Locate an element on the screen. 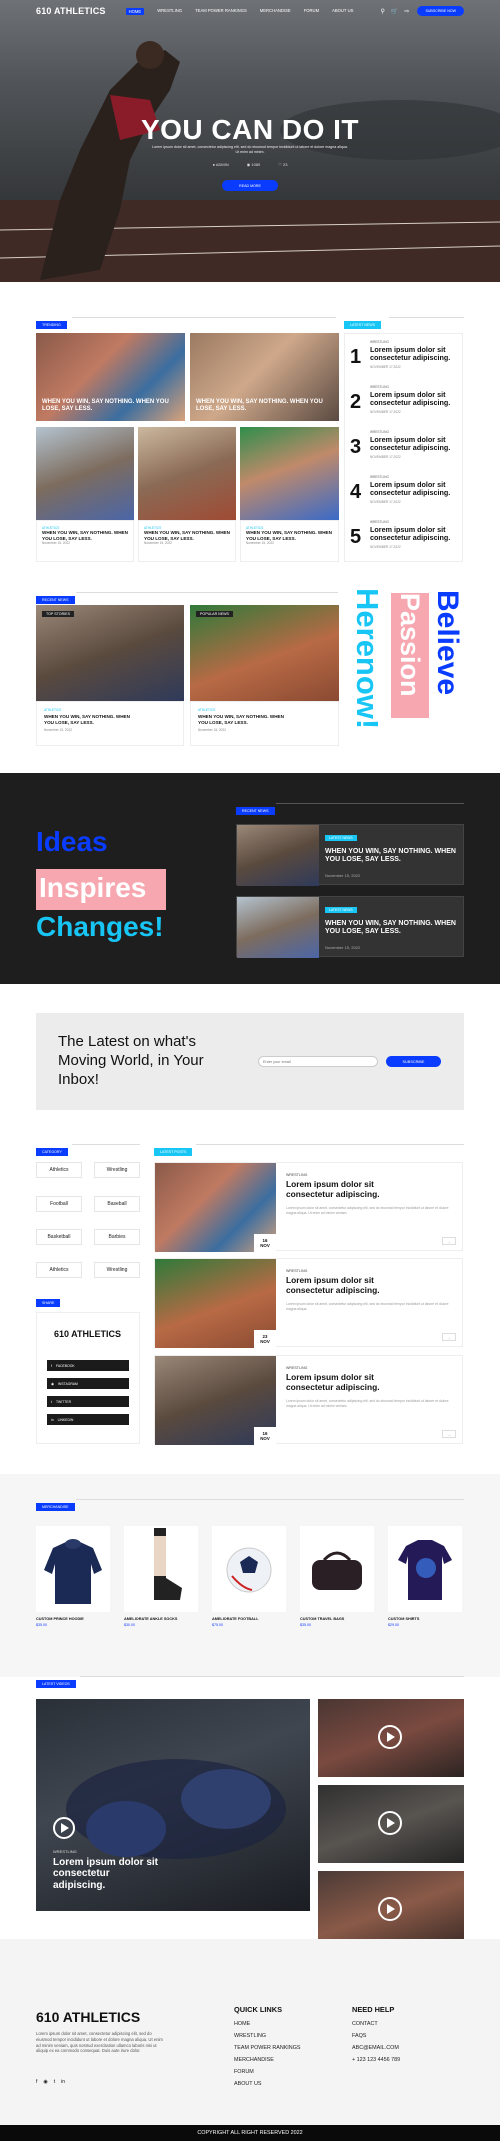  search-icon: ⚲ is located at coordinates (383, 11).